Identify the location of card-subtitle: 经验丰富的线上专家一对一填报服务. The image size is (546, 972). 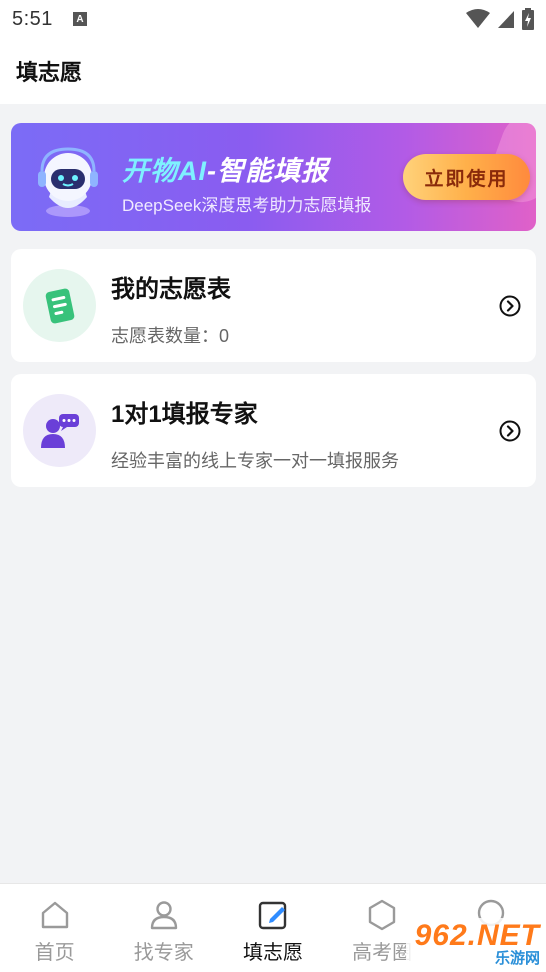
(255, 461).